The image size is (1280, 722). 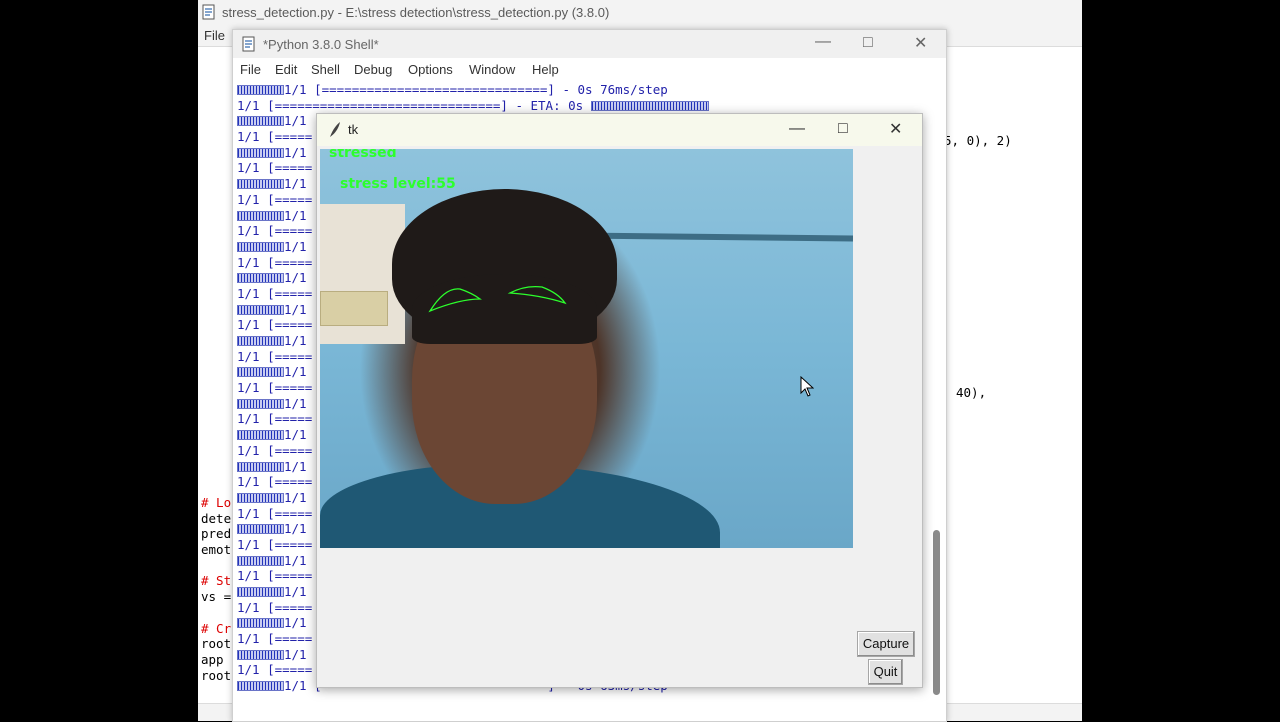 What do you see at coordinates (936, 612) in the screenshot?
I see `shell-scrollbar` at bounding box center [936, 612].